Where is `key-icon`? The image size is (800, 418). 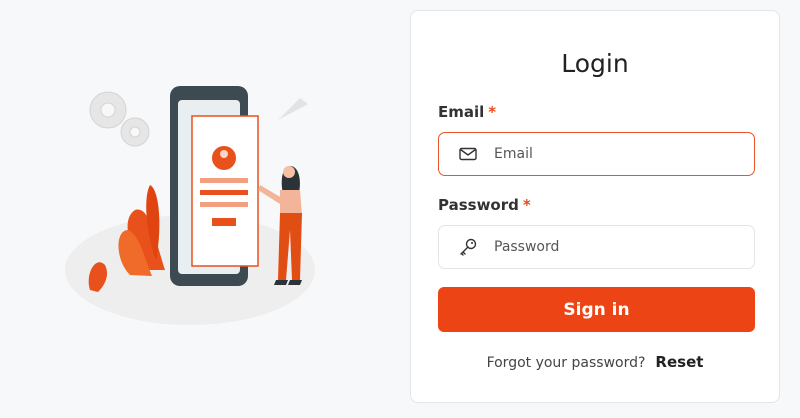
key-icon is located at coordinates (468, 247).